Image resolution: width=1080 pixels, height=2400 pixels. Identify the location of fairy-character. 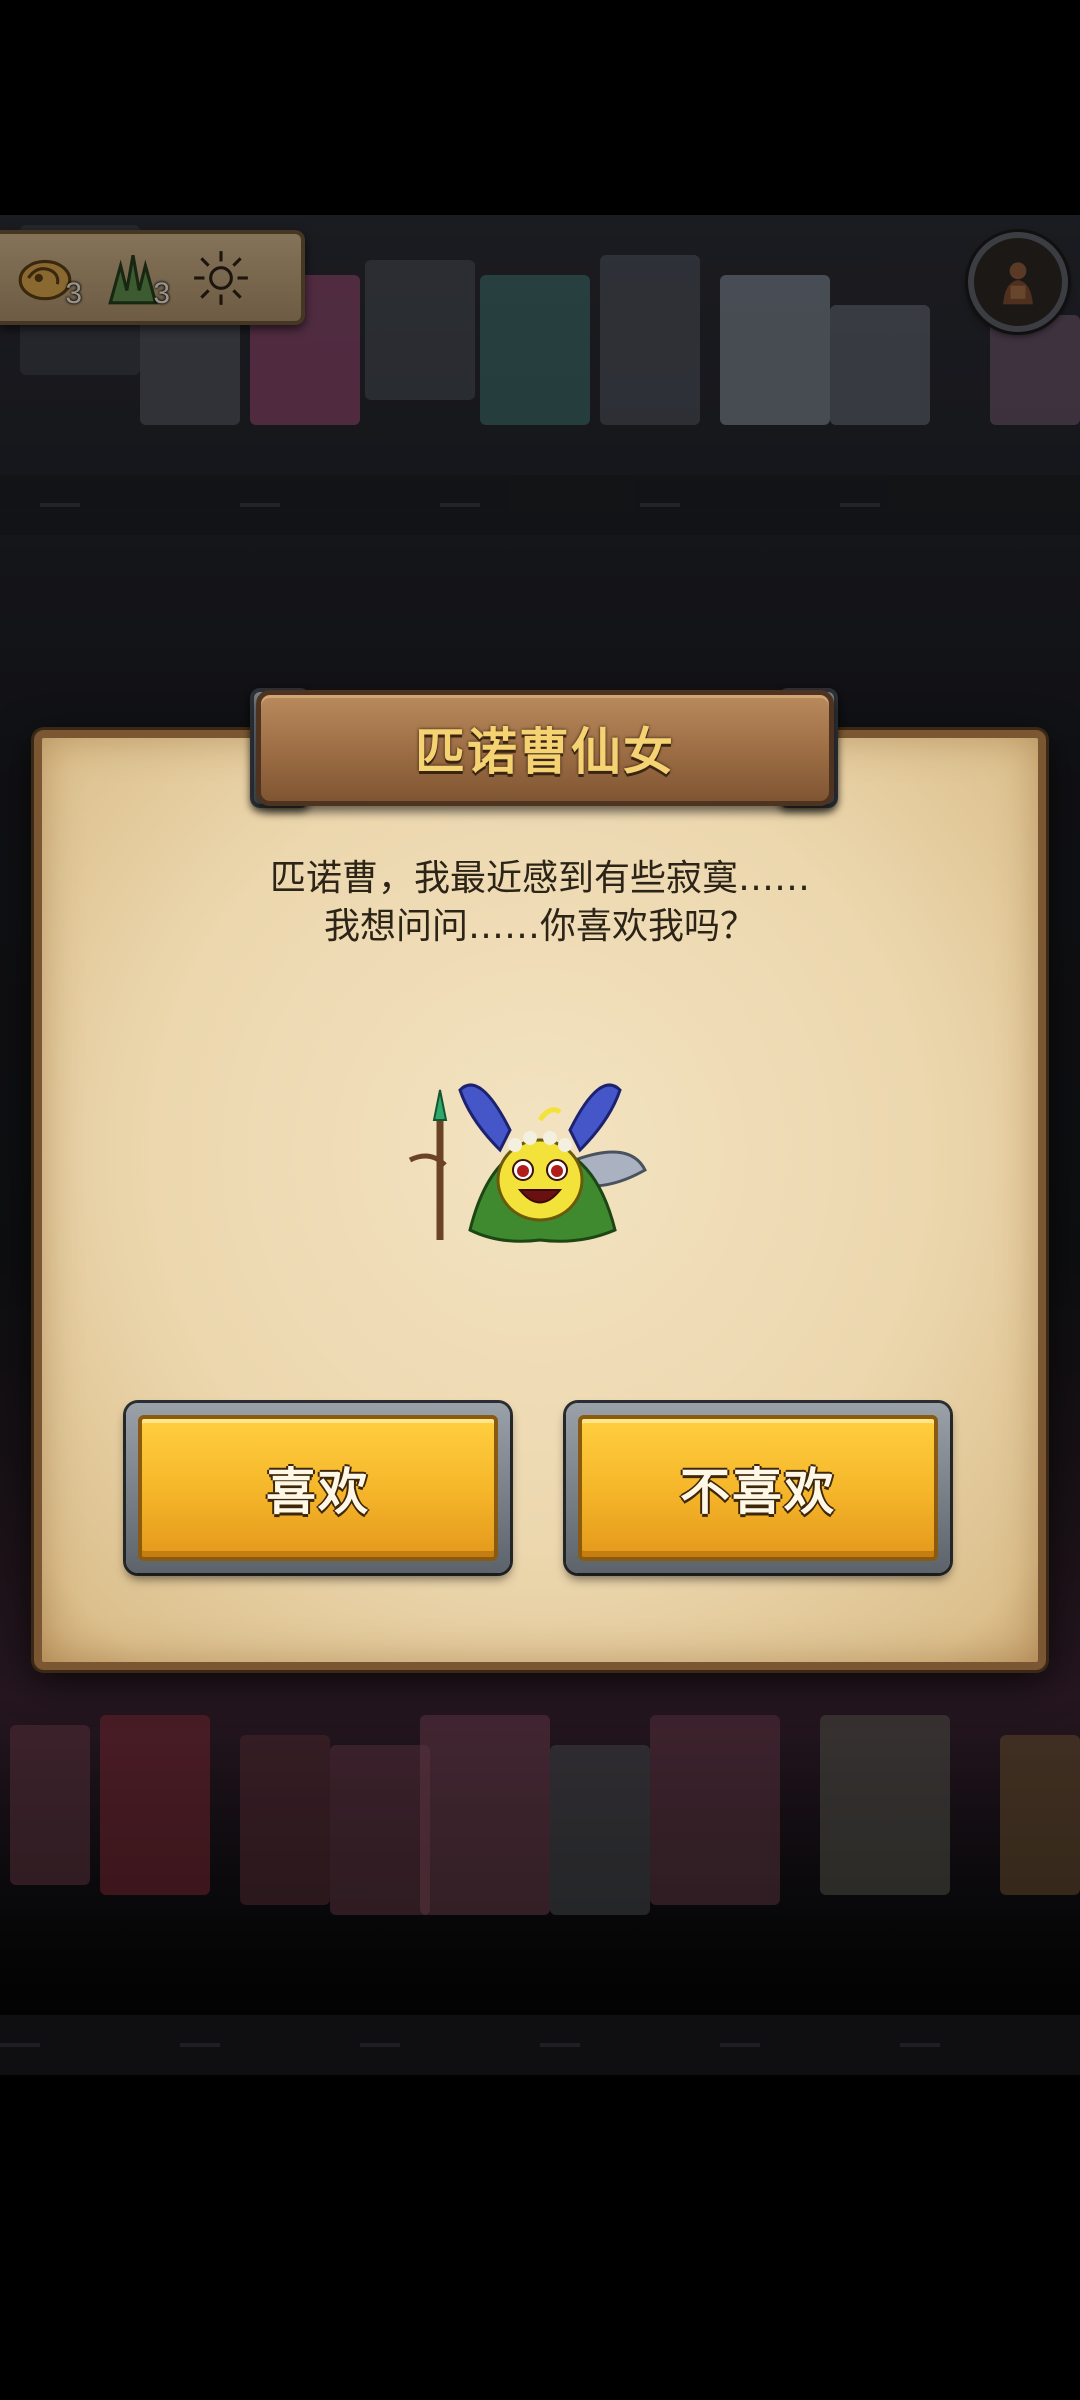
(540, 1150).